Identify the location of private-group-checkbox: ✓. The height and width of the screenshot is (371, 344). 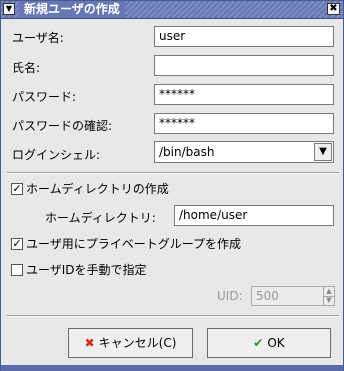
(17, 243).